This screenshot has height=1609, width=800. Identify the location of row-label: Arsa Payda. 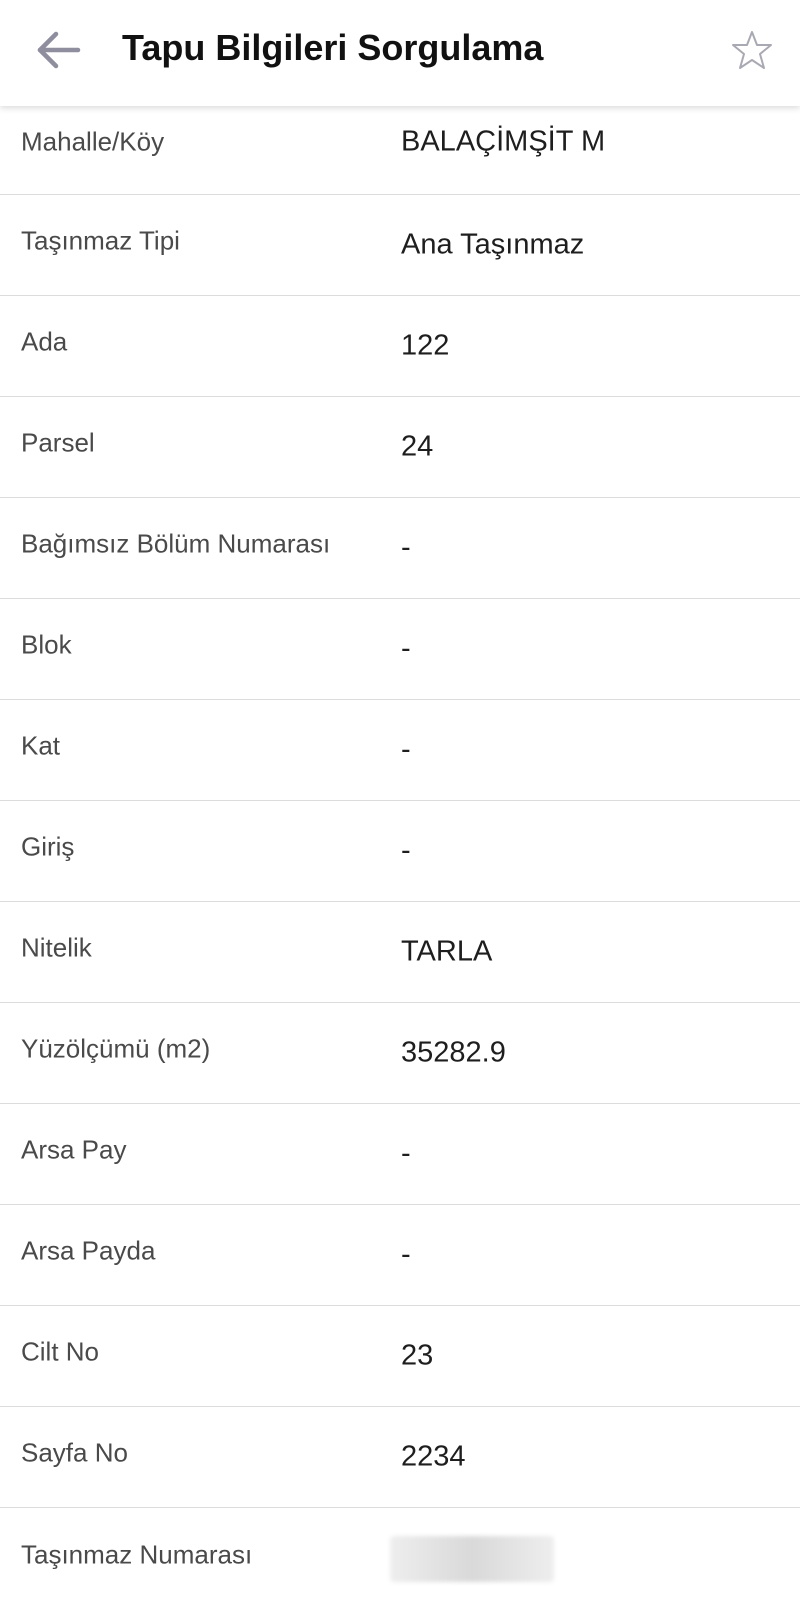
(88, 1250).